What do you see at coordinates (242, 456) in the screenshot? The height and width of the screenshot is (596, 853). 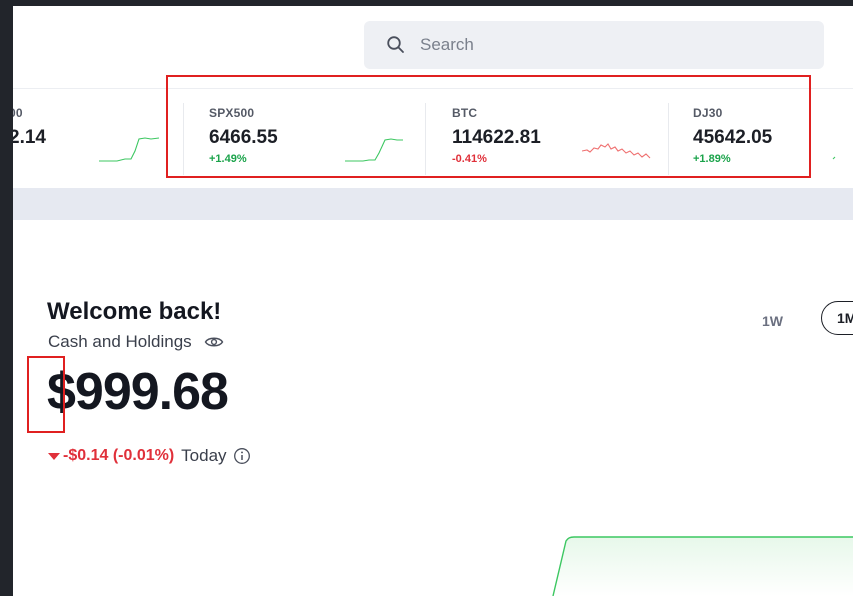 I see `info-icon` at bounding box center [242, 456].